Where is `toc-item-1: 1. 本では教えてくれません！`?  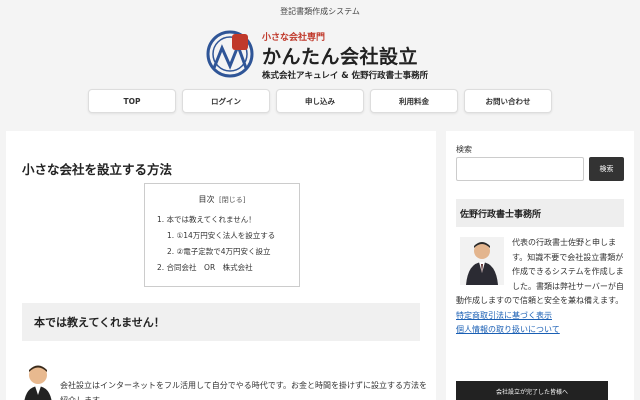 toc-item-1: 1. 本では教えてくれません！ is located at coordinates (222, 220).